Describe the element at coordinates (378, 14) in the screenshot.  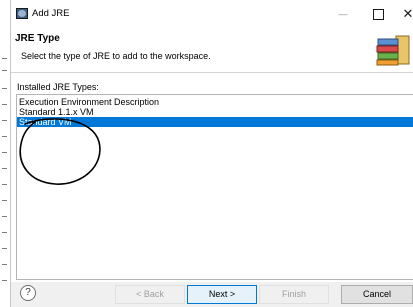
I see `maximize-button` at that location.